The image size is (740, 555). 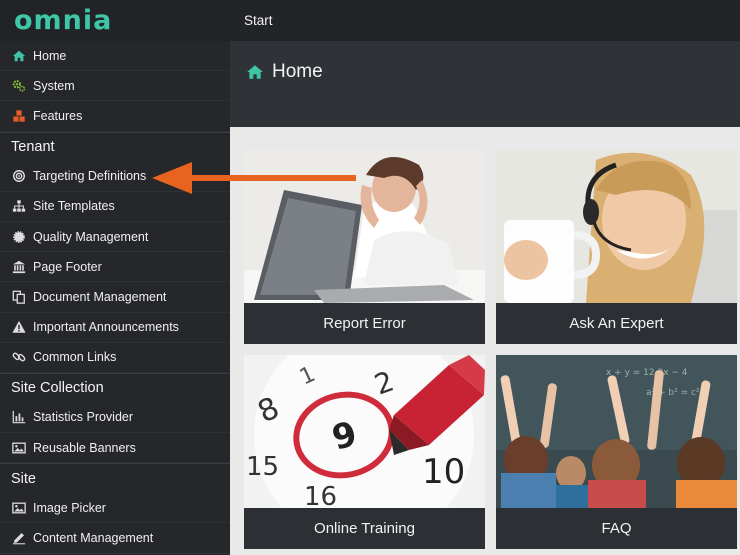 I want to click on tile-caption: Ask An Expert, so click(x=616, y=323).